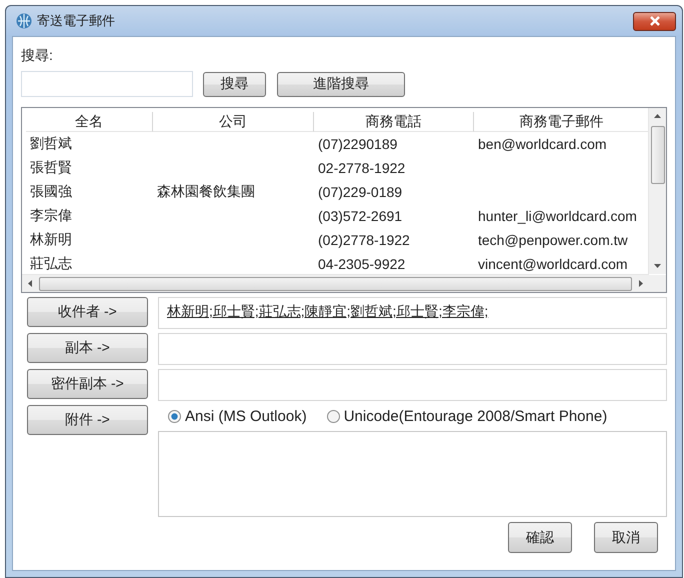 This screenshot has height=578, width=684. What do you see at coordinates (357, 144) in the screenshot?
I see `table-cell-text: (07)2290189` at bounding box center [357, 144].